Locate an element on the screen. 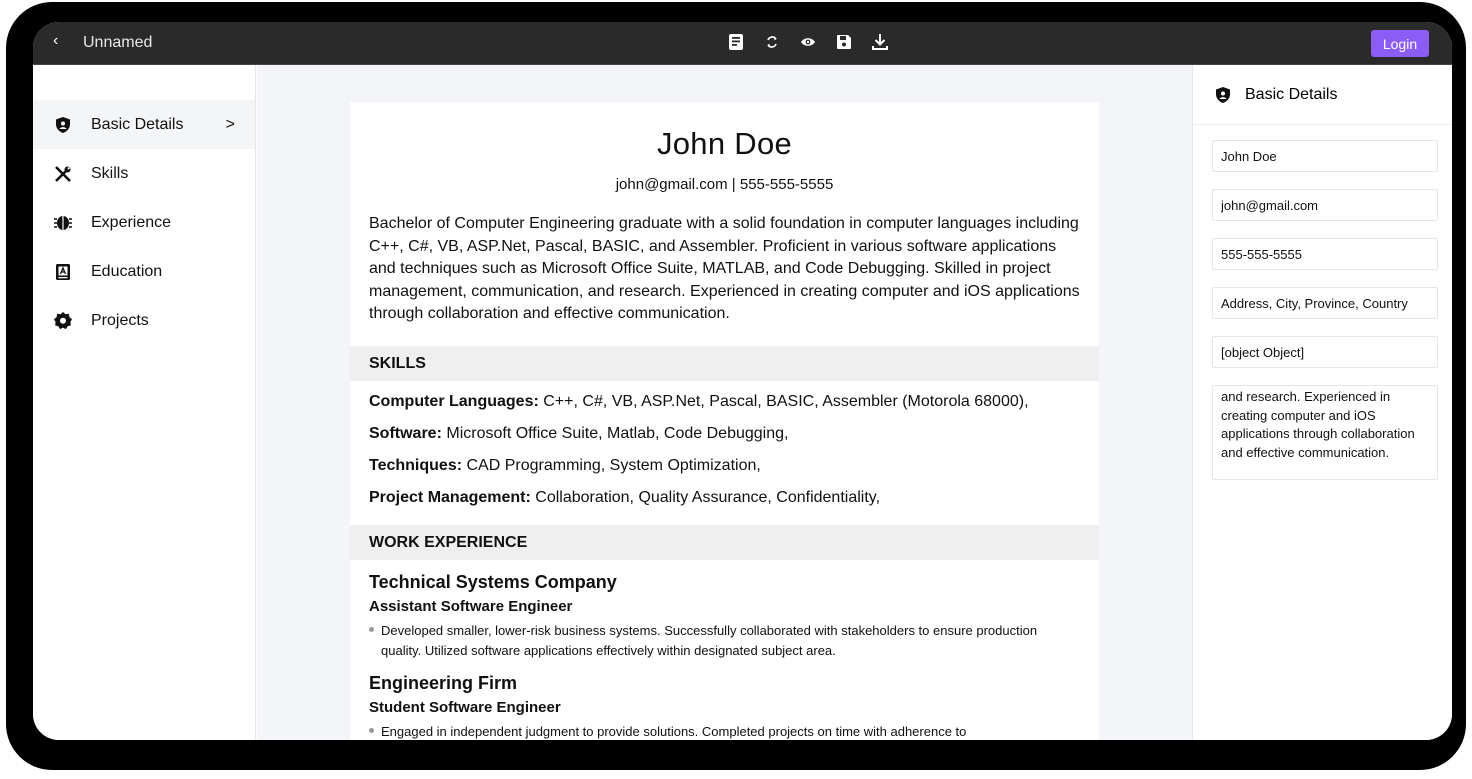  save-icon is located at coordinates (844, 42).